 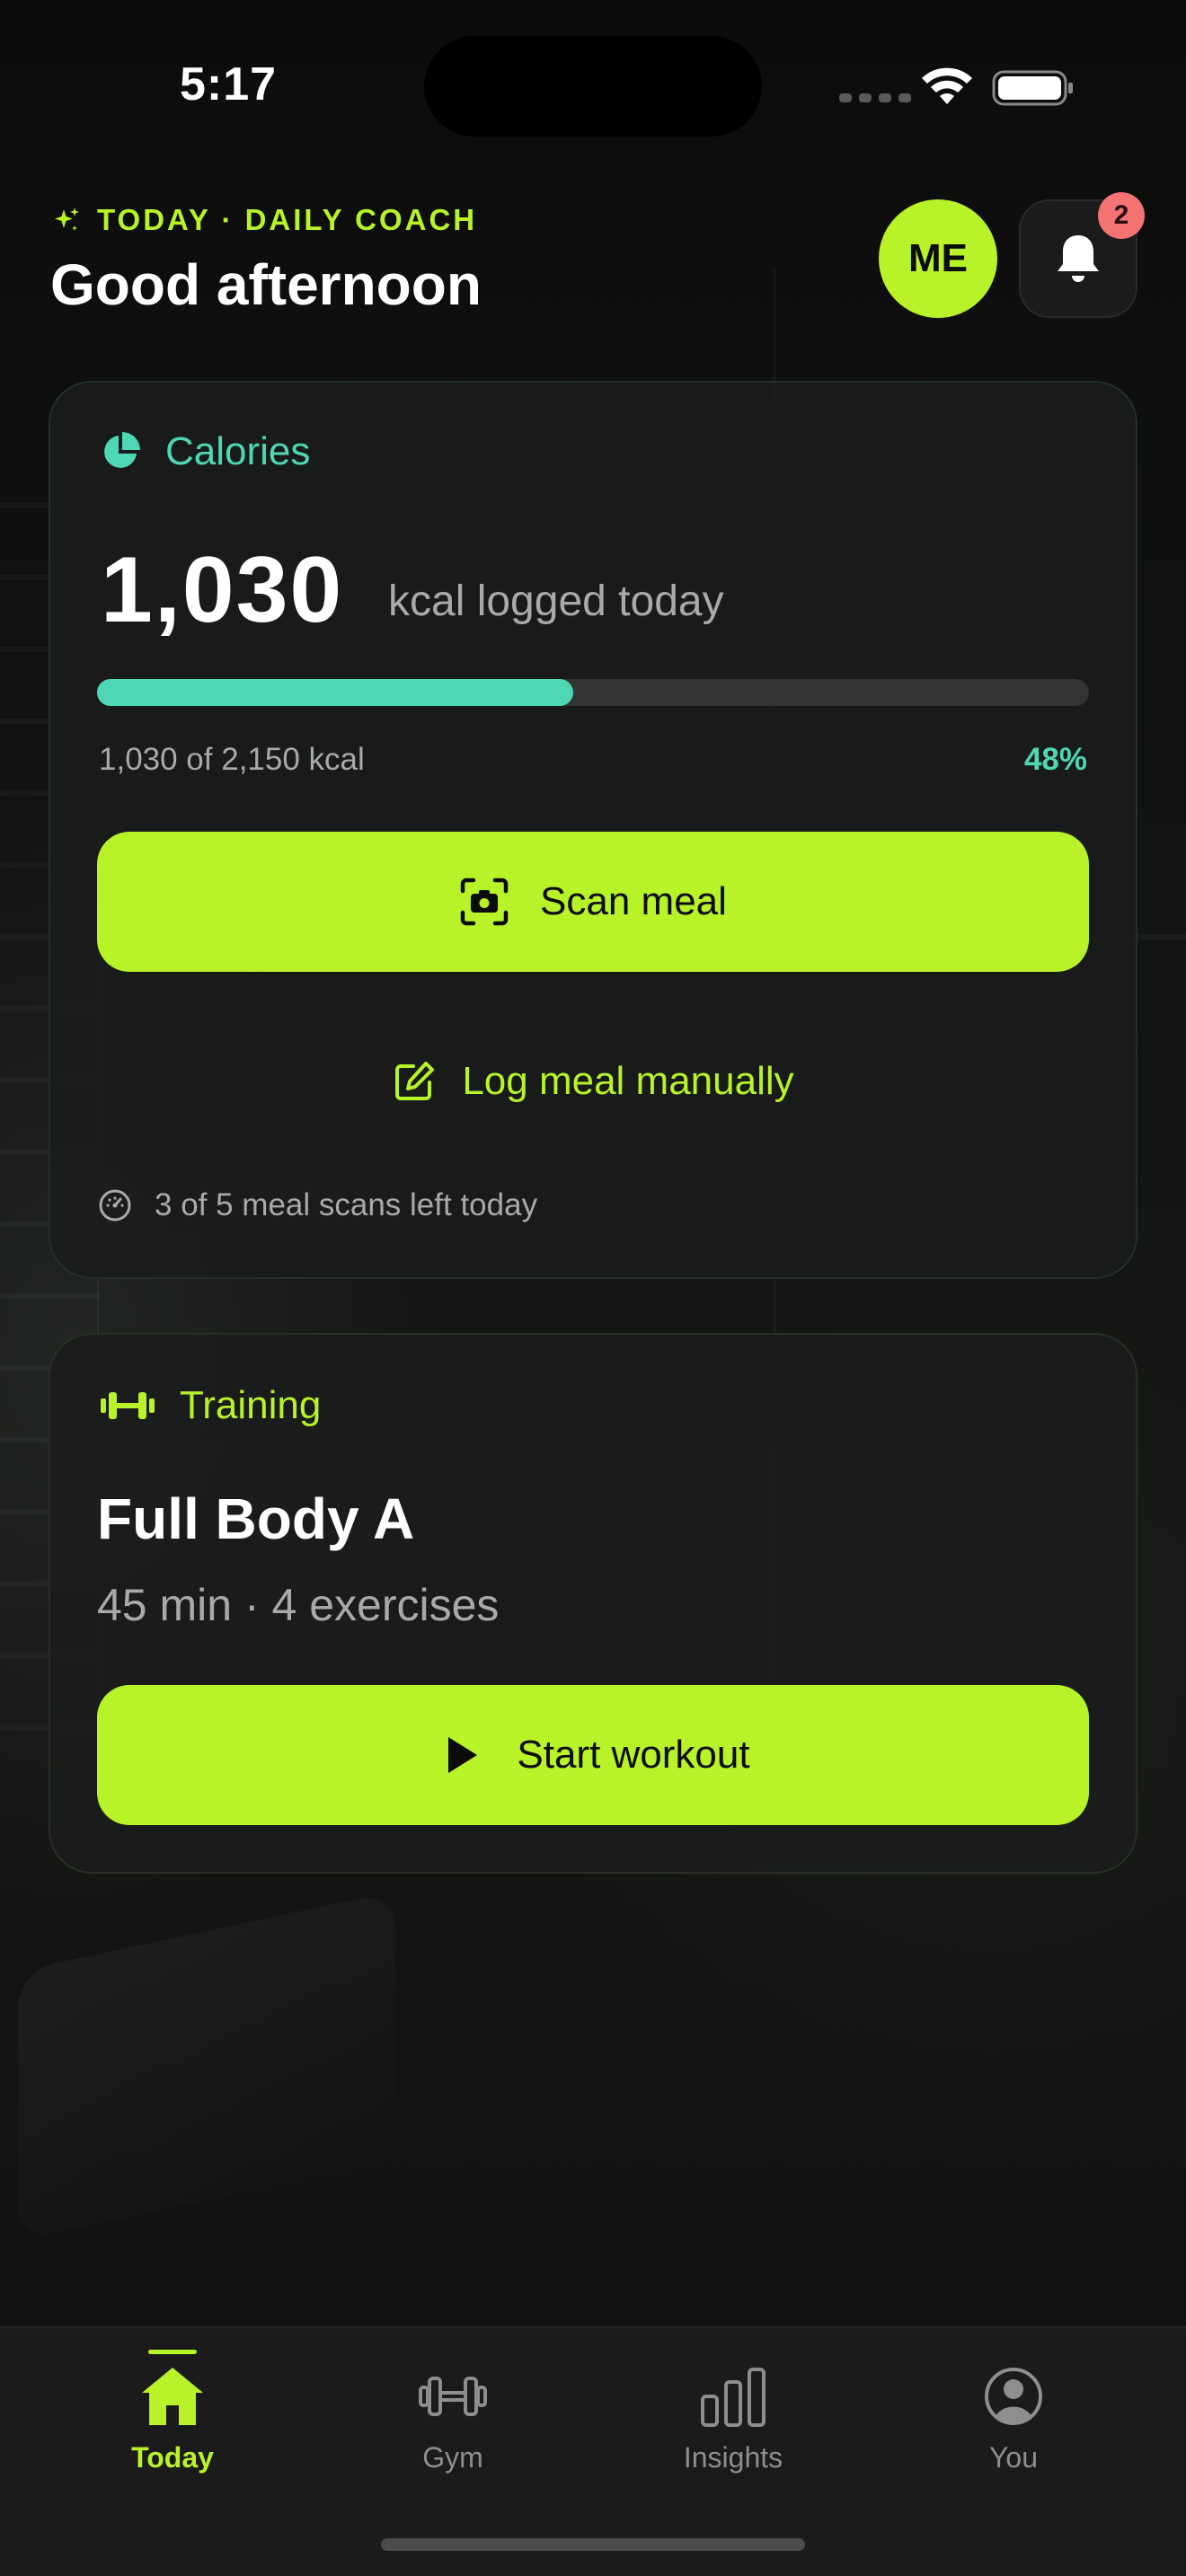 What do you see at coordinates (452, 2457) in the screenshot?
I see `tab-gym-label: Gym` at bounding box center [452, 2457].